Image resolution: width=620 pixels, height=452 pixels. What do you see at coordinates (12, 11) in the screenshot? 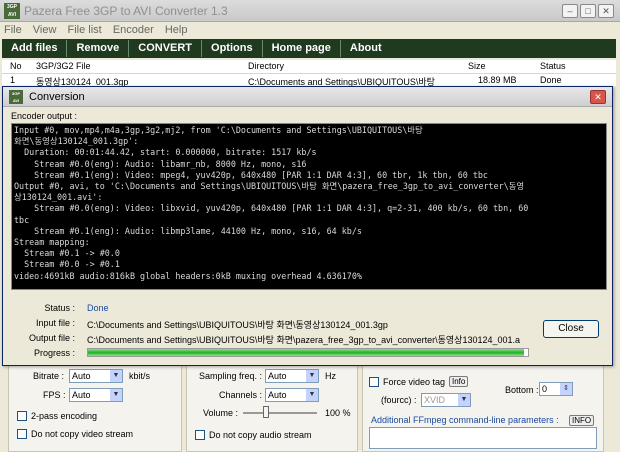
I see `app-icon: 3GP AVI` at bounding box center [12, 11].